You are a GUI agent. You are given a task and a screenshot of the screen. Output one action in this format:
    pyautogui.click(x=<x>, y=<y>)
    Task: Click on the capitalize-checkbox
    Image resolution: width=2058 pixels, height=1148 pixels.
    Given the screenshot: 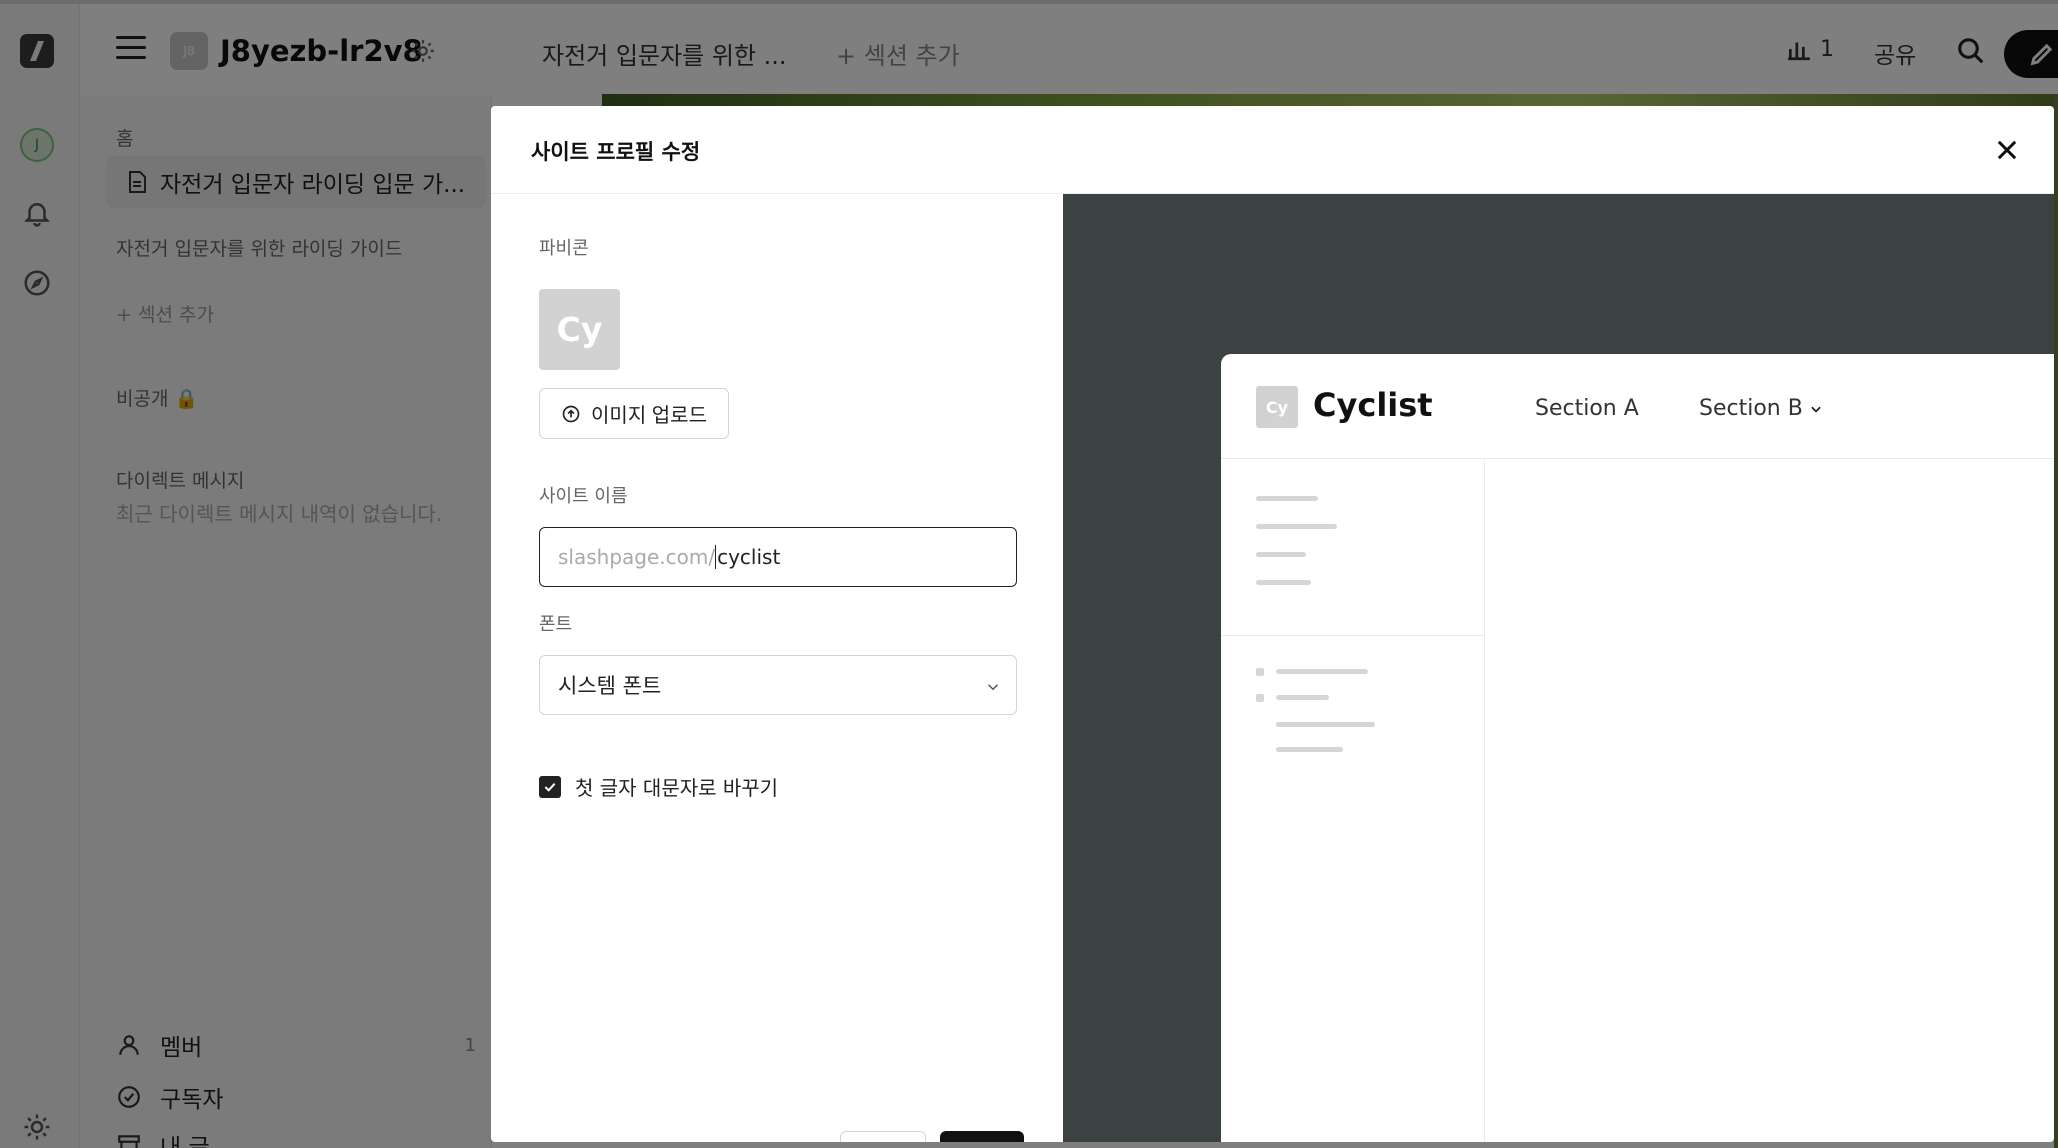 What is the action you would take?
    pyautogui.click(x=550, y=786)
    